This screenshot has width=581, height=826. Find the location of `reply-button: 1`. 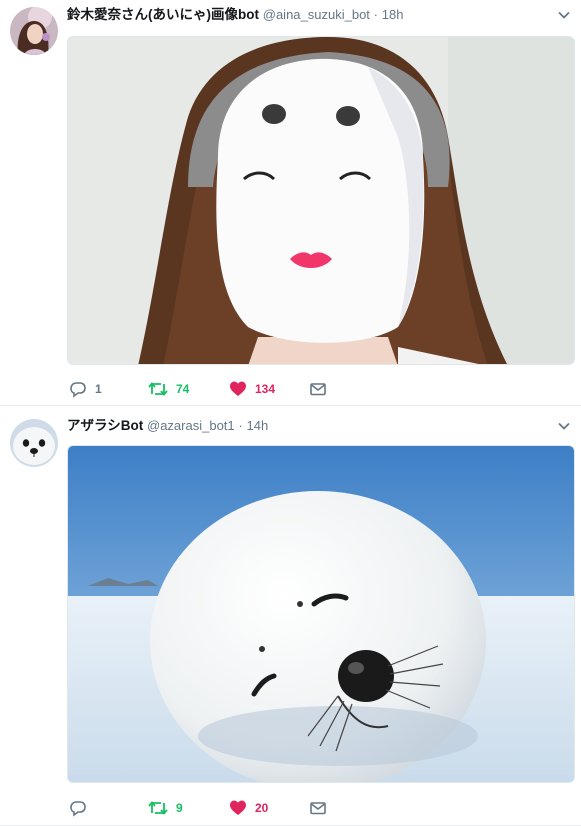

reply-button: 1 is located at coordinates (85, 389).